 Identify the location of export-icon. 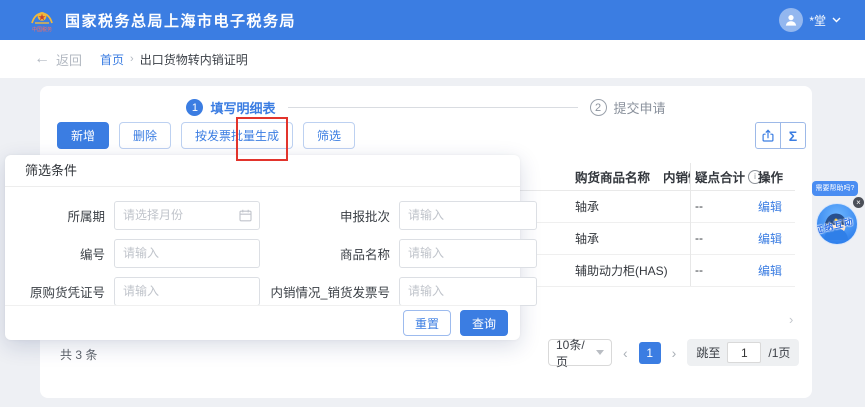
(768, 135).